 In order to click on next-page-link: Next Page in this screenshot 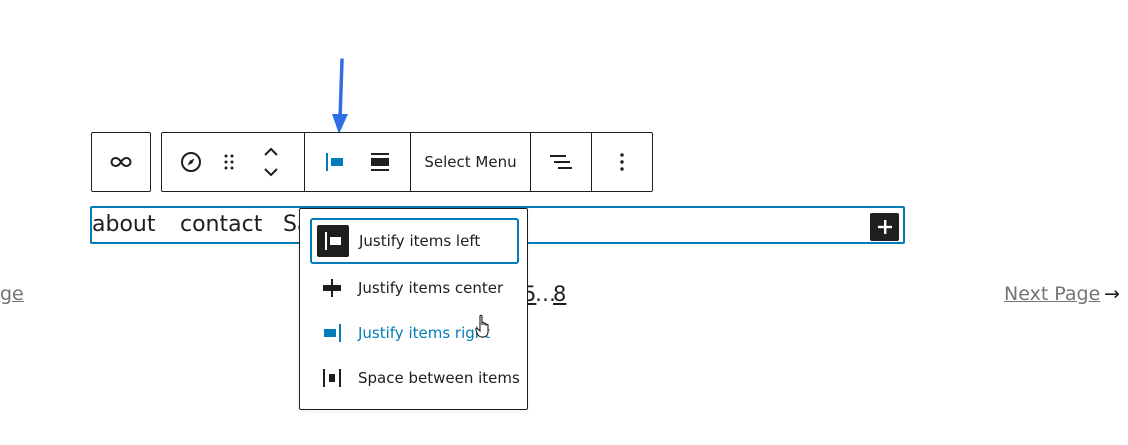, I will do `click(1052, 294)`.